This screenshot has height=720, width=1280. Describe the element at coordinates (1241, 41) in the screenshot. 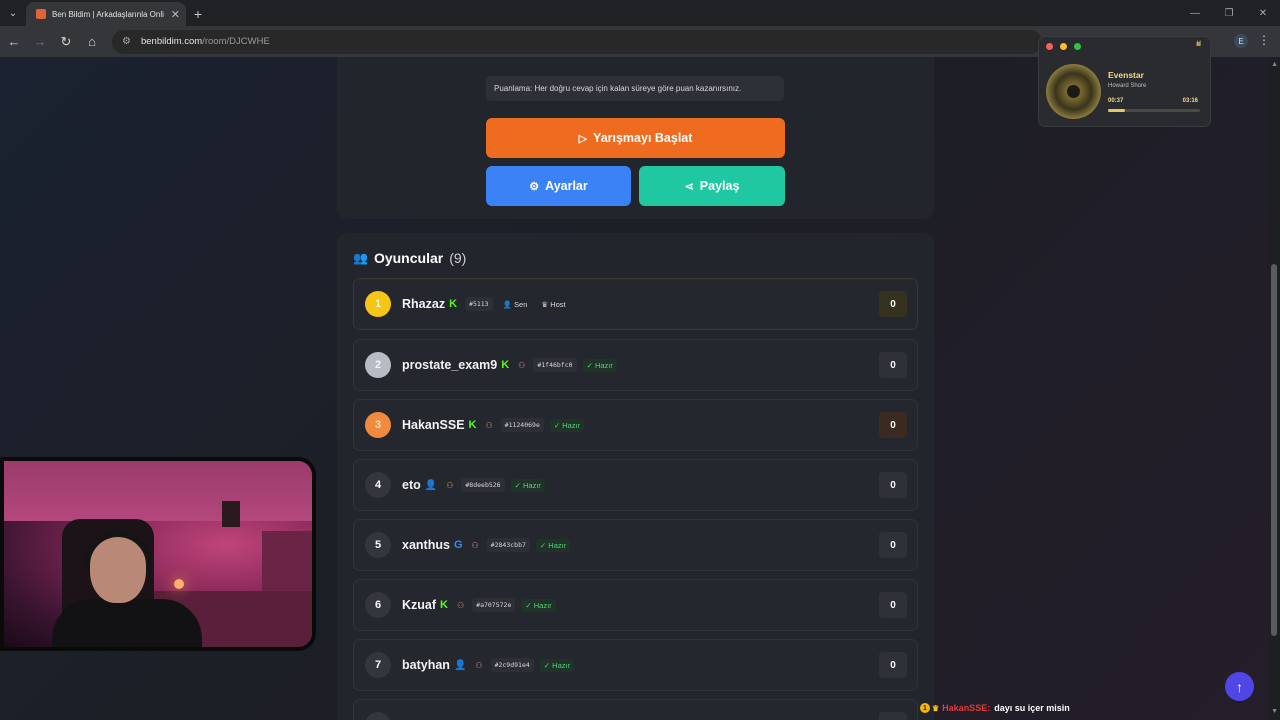

I see `profile-avatar: E` at that location.